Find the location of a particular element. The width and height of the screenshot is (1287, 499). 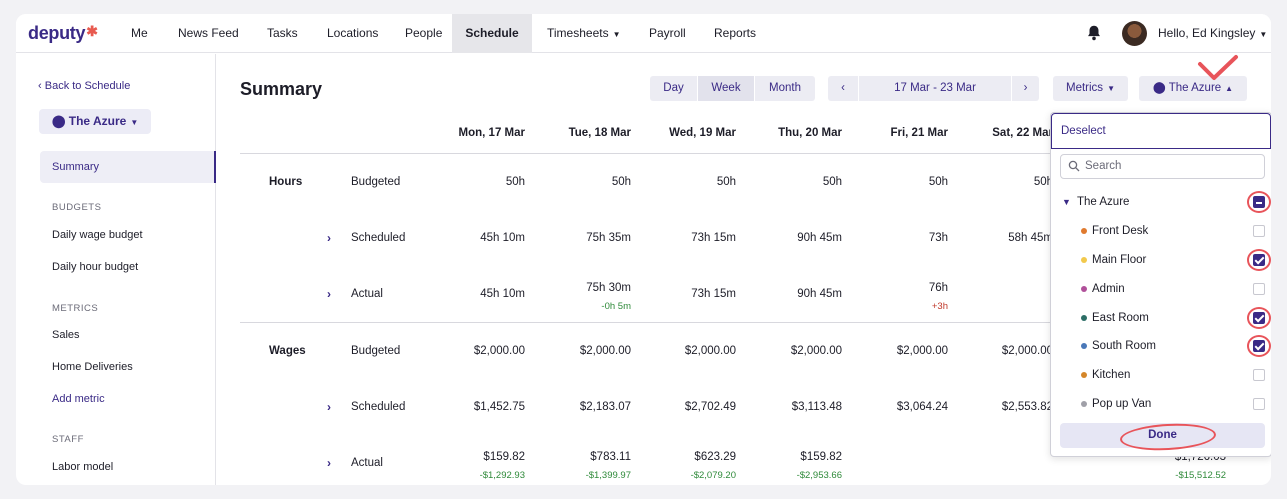

area-label: Front Desk is located at coordinates (1120, 231).